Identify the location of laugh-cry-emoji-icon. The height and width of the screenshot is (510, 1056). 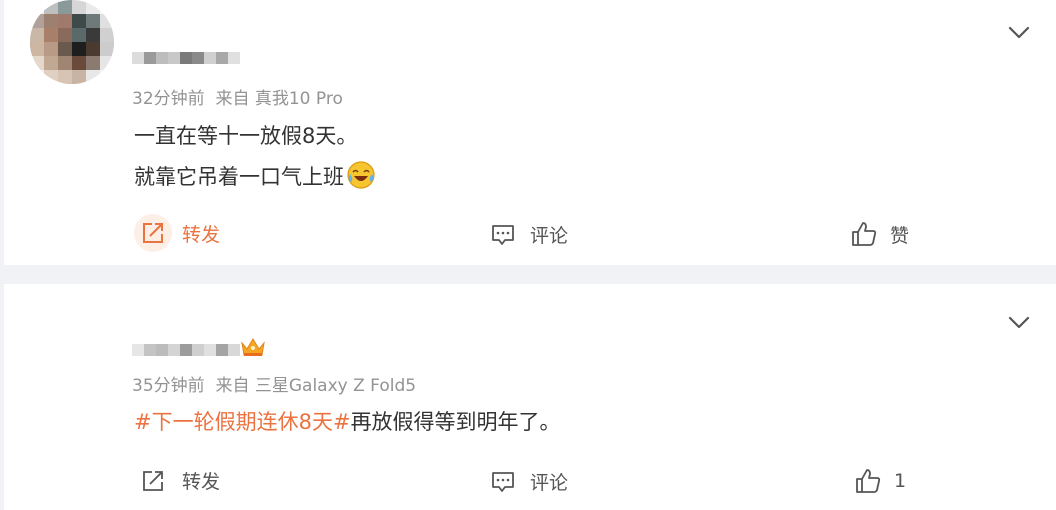
(361, 175).